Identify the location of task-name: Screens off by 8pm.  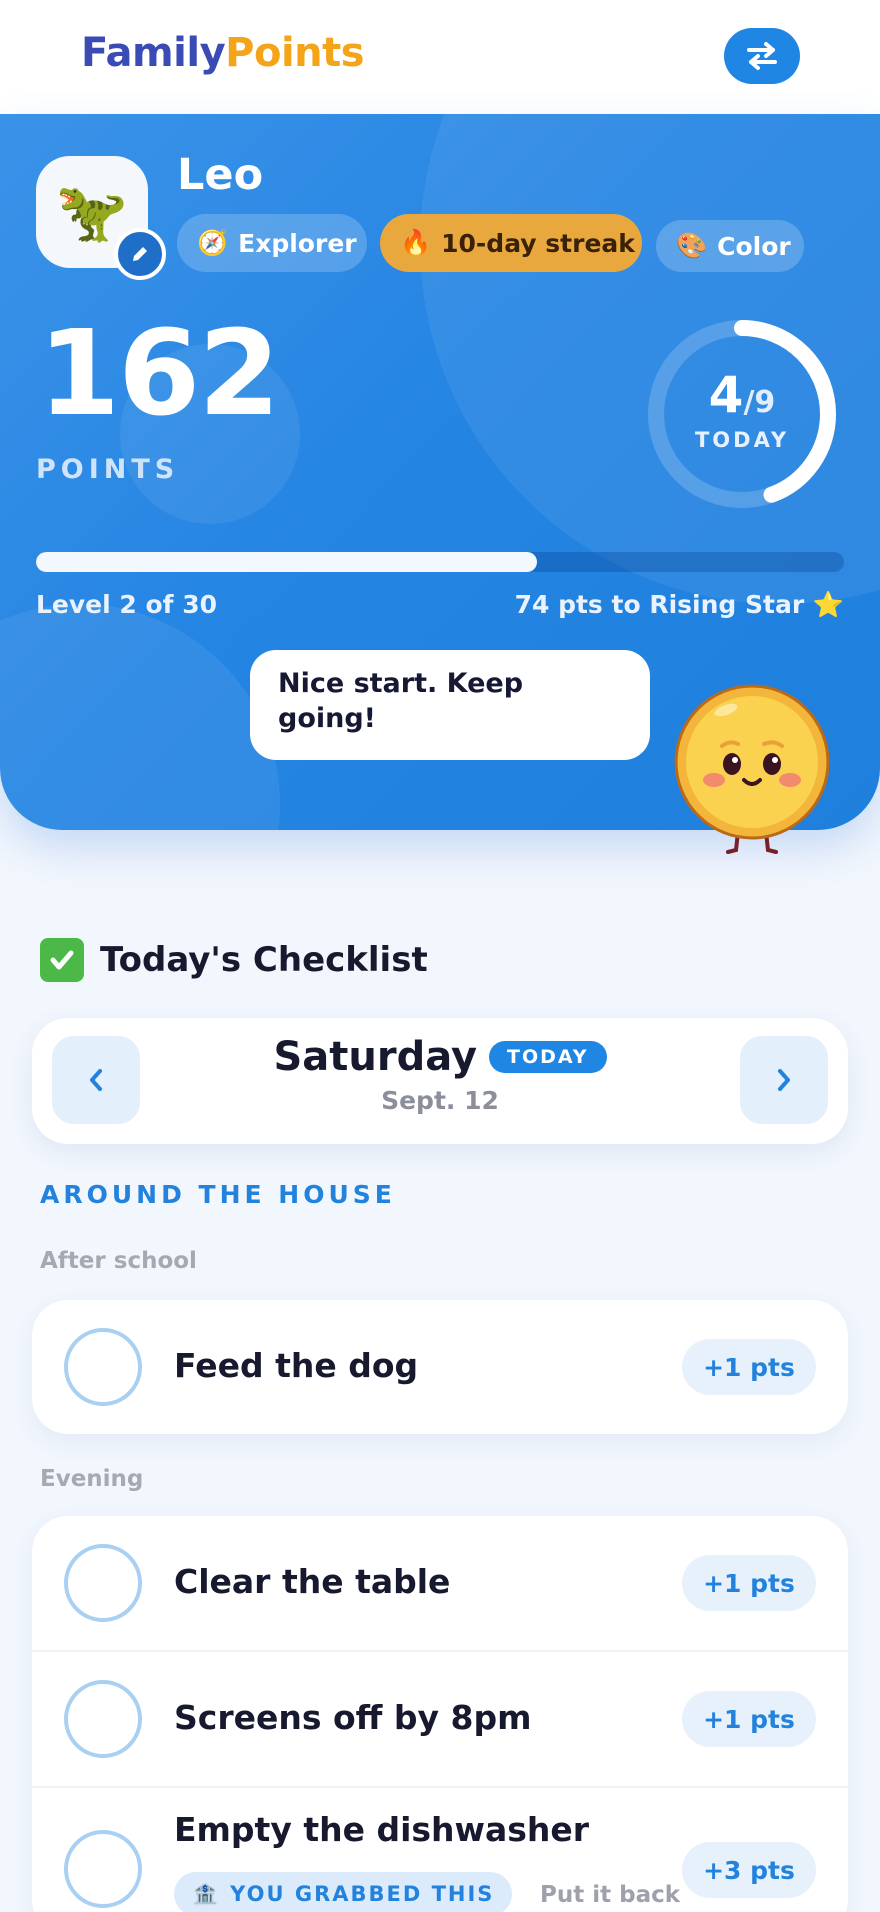
(353, 1717).